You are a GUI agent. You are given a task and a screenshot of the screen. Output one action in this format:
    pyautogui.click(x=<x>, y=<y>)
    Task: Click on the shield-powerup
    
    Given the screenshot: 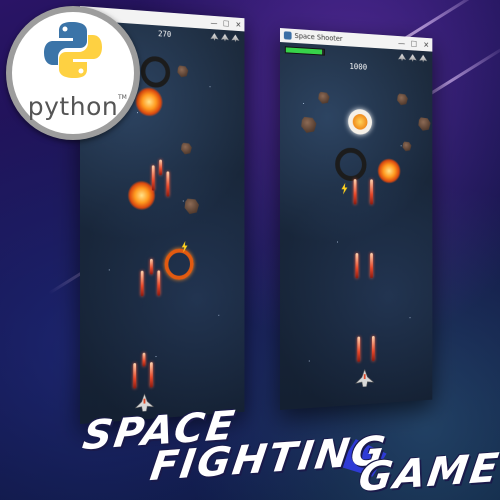 What is the action you would take?
    pyautogui.click(x=360, y=121)
    